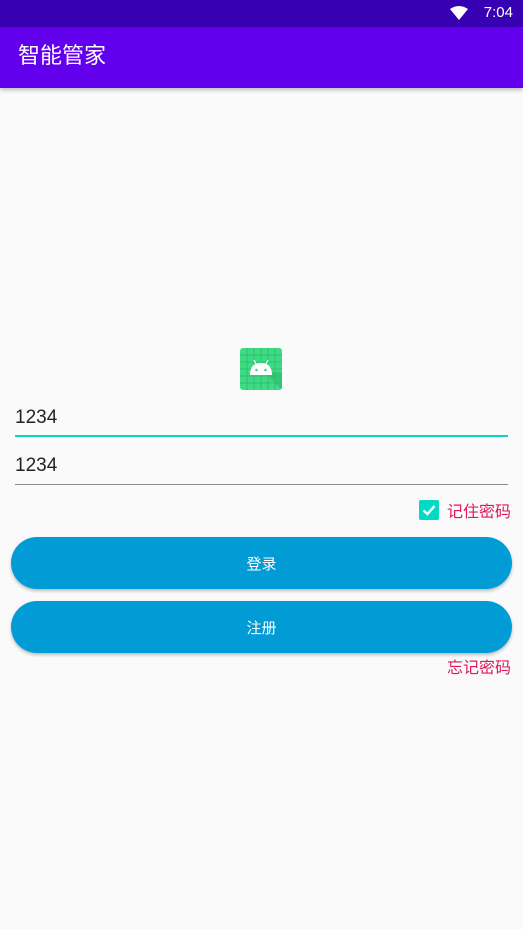  I want to click on app-title: 智能管家, so click(62, 56).